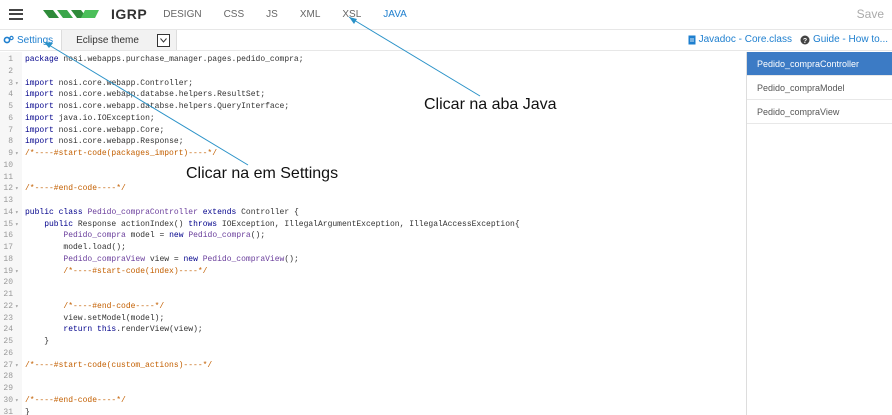  What do you see at coordinates (10, 59) in the screenshot?
I see `line-number: 1` at bounding box center [10, 59].